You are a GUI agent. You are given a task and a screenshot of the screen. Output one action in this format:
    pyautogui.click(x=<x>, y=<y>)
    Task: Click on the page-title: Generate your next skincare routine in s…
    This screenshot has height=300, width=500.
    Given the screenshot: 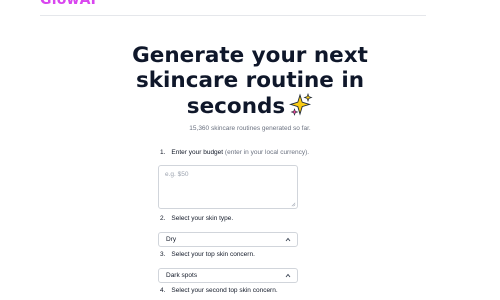 What is the action you would take?
    pyautogui.click(x=250, y=83)
    